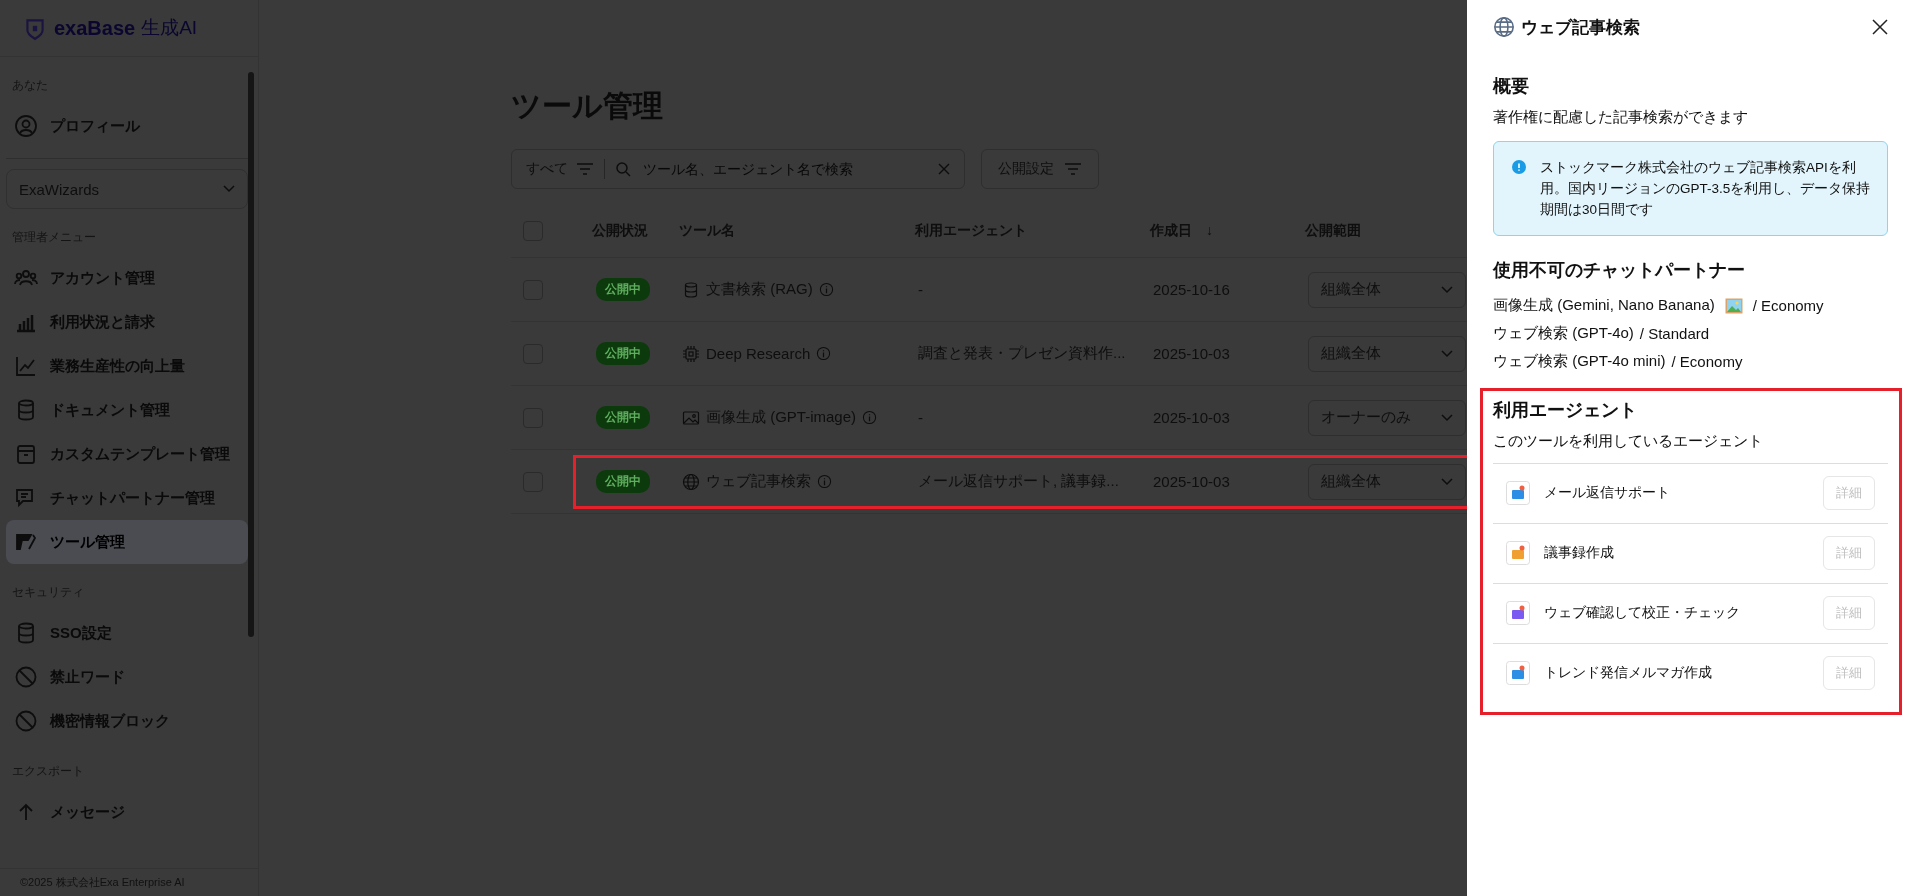 This screenshot has height=896, width=1912. What do you see at coordinates (127, 542) in the screenshot?
I see `sidebar-item: ツール管理` at bounding box center [127, 542].